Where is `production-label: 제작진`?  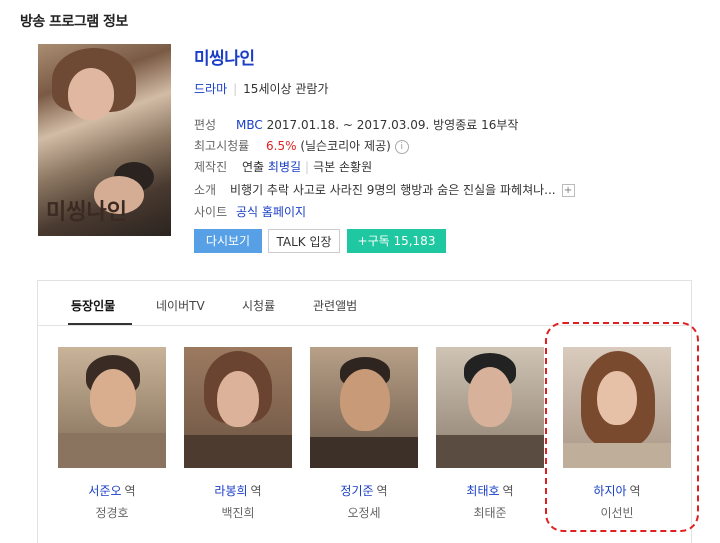 production-label: 제작진 is located at coordinates (211, 167).